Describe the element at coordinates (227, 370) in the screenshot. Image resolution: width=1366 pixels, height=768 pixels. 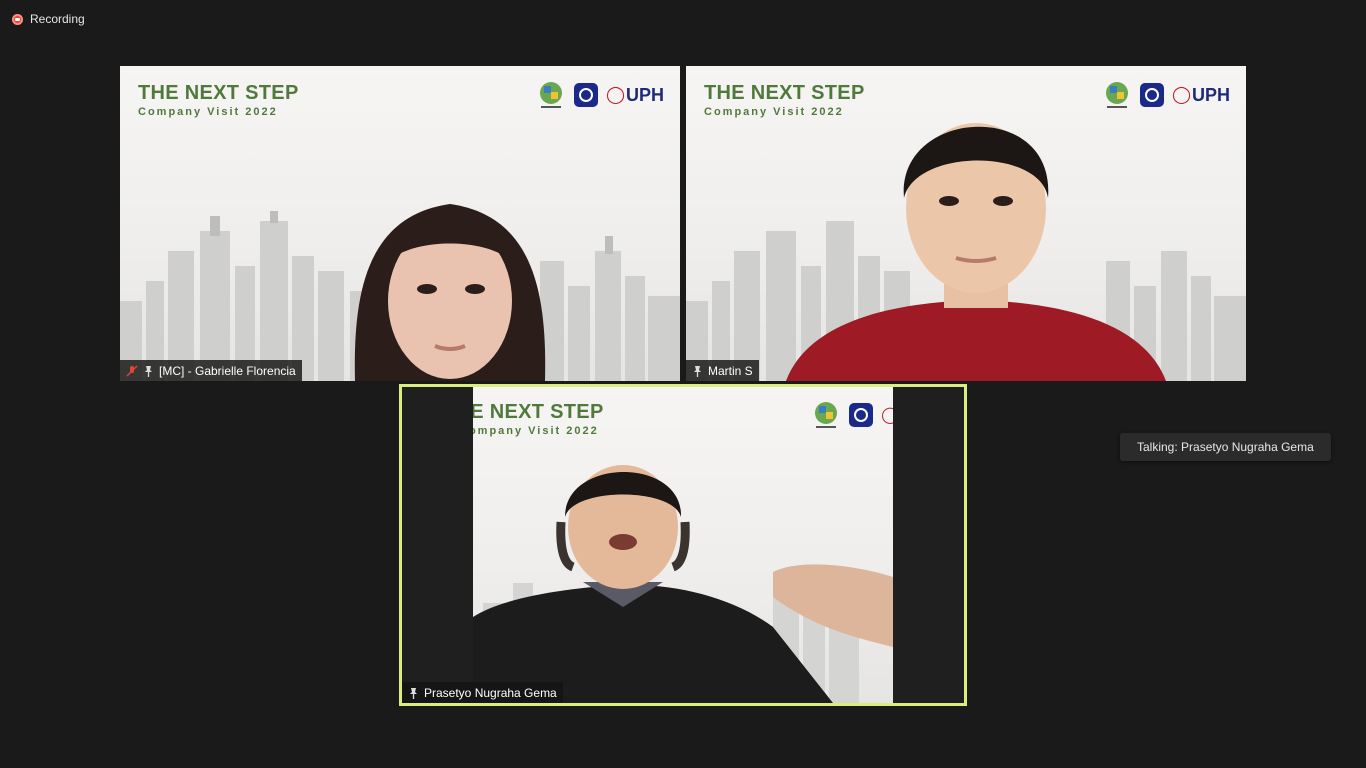
I see `participant-name: [MC] - Gabrielle Florencia` at that location.